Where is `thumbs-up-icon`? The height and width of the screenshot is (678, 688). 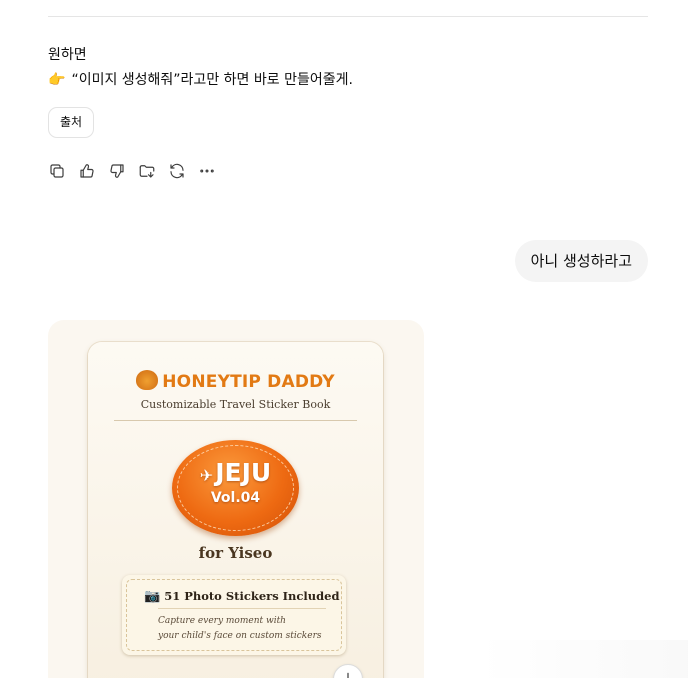 thumbs-up-icon is located at coordinates (87, 171).